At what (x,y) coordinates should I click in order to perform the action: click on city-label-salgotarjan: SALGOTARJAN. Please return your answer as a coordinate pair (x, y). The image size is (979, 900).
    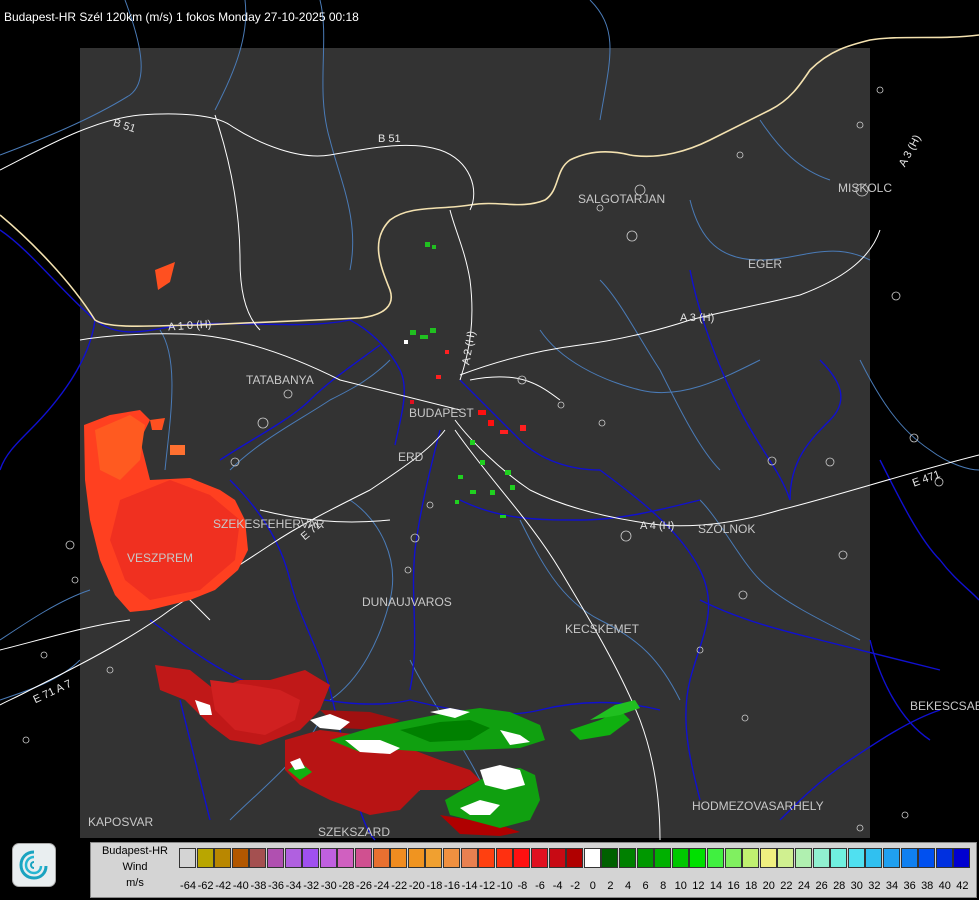
    Looking at the image, I should click on (622, 199).